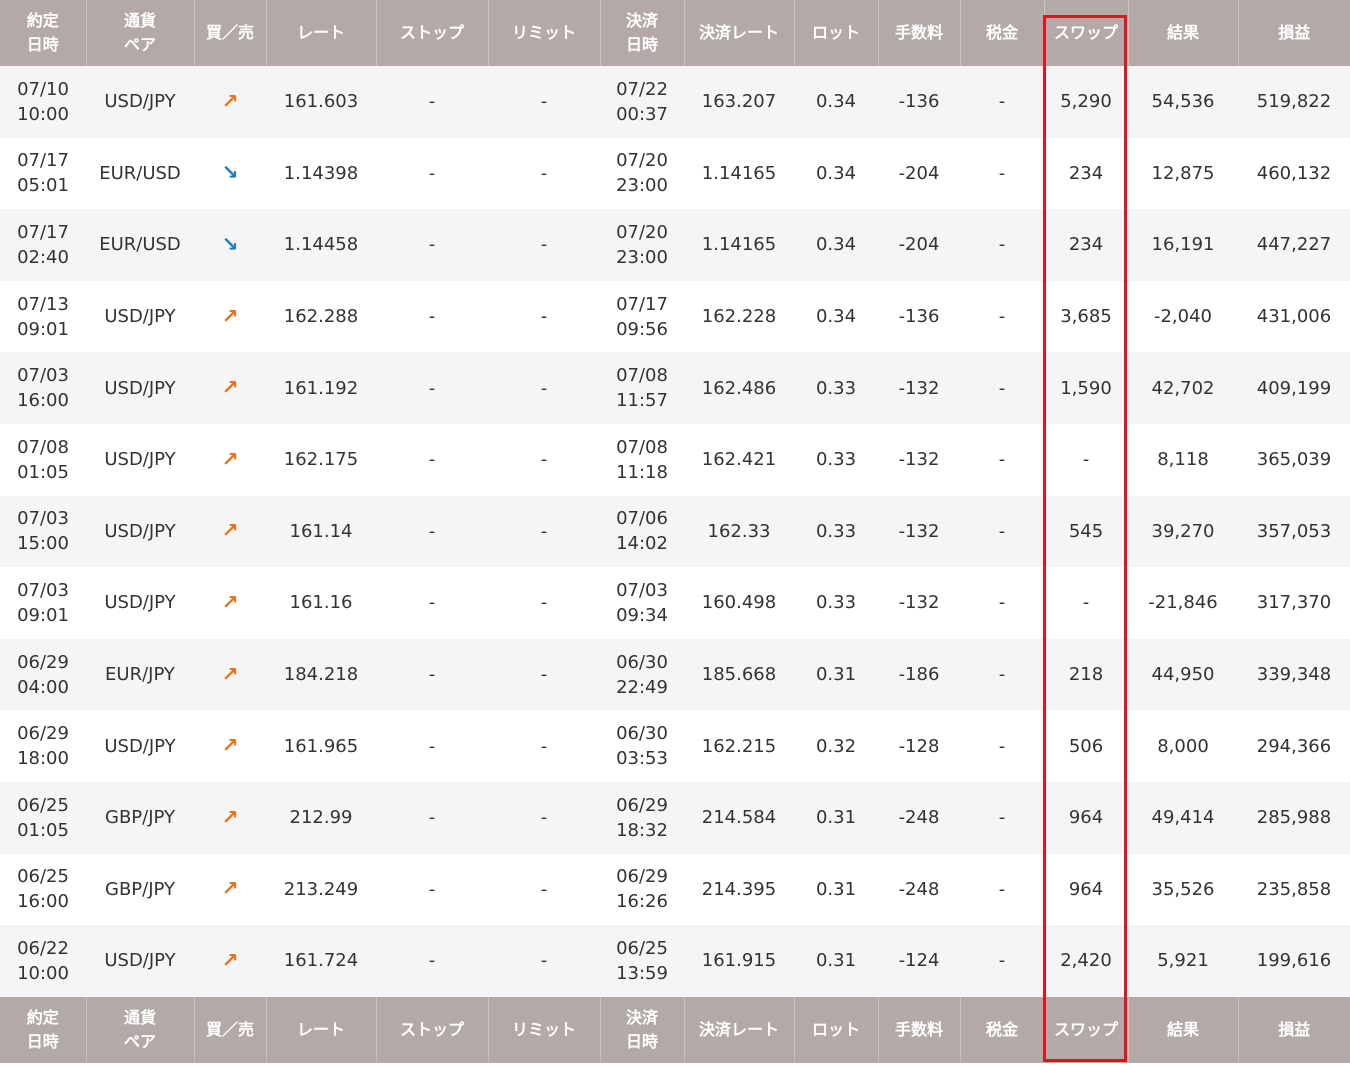 The width and height of the screenshot is (1350, 1066). I want to click on cell-exit-rate: 185.668, so click(739, 674).